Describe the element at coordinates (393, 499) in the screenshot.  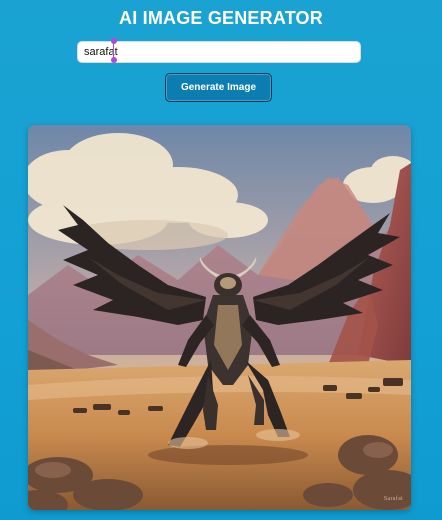
I see `artist-signature: Sarafat` at that location.